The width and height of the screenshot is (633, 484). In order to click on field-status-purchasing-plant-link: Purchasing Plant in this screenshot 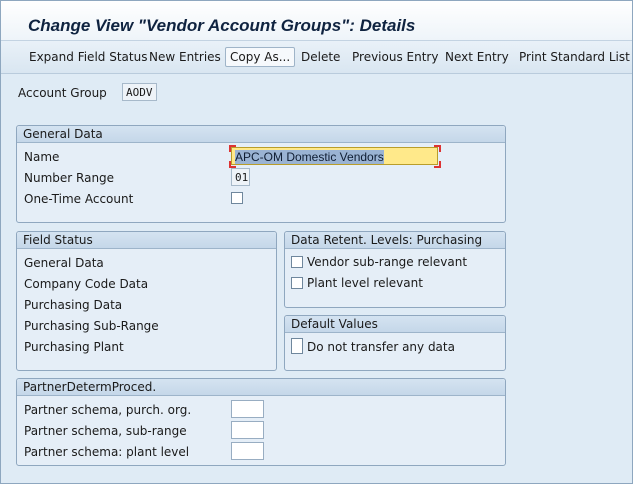, I will do `click(74, 347)`.